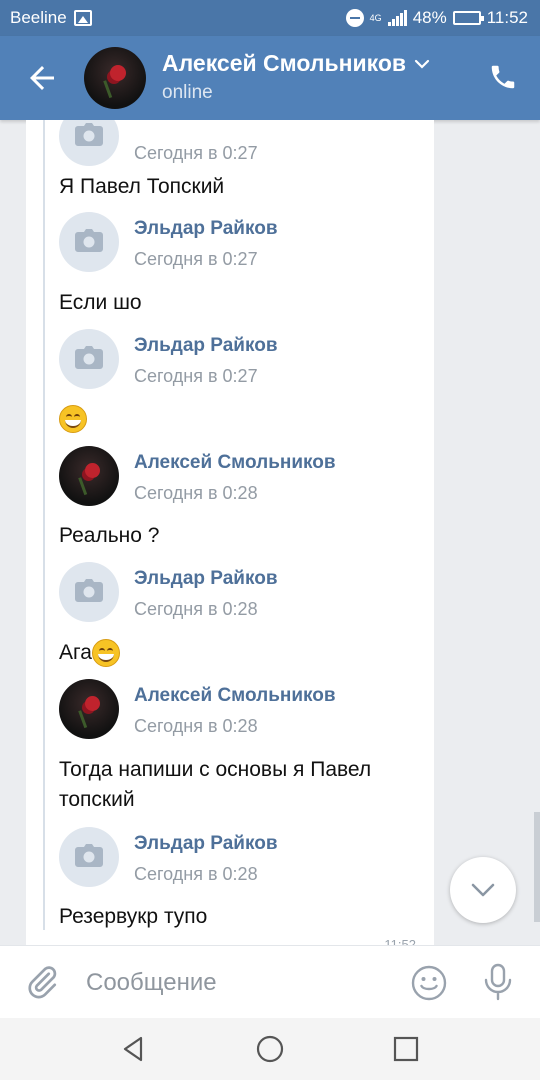  Describe the element at coordinates (236, 983) in the screenshot. I see `message-input` at that location.